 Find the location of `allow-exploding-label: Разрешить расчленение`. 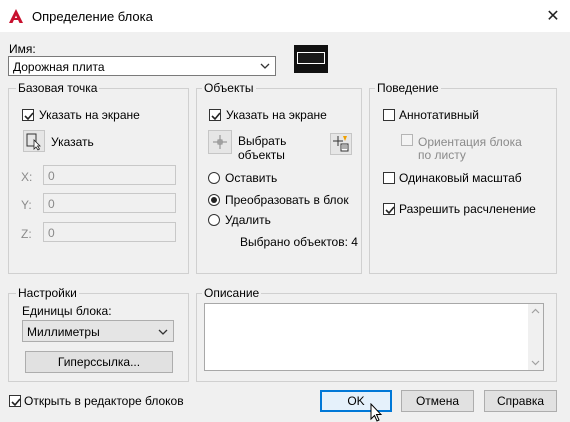

allow-exploding-label: Разрешить расчленение is located at coordinates (467, 209).